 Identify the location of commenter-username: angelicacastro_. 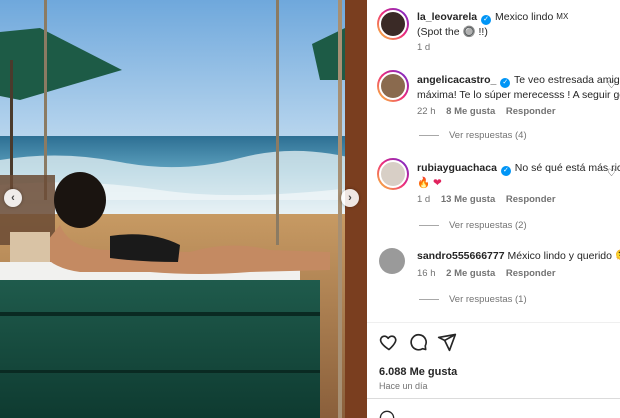
(456, 80).